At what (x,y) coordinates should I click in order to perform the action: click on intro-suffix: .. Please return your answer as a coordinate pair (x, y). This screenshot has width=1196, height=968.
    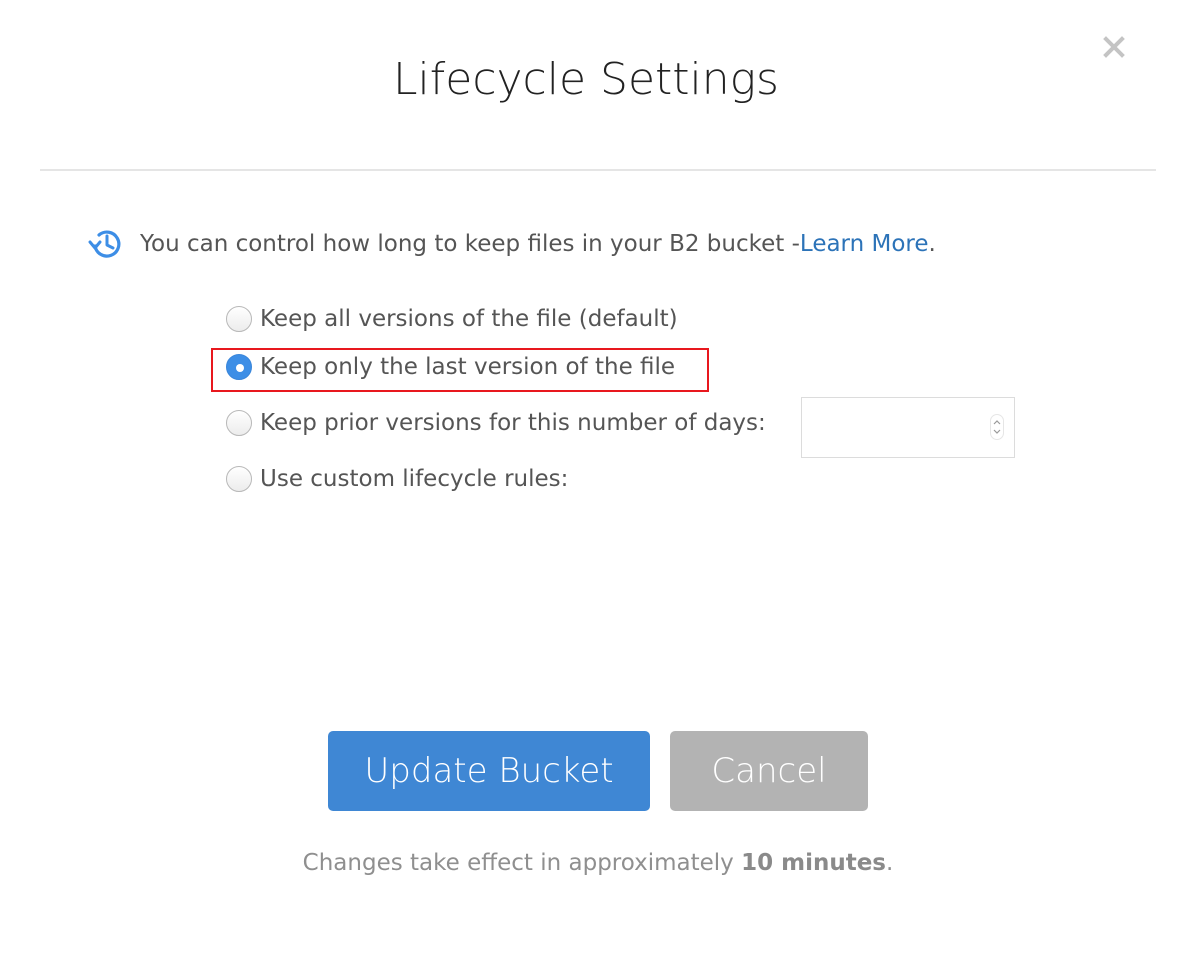
    Looking at the image, I should click on (932, 244).